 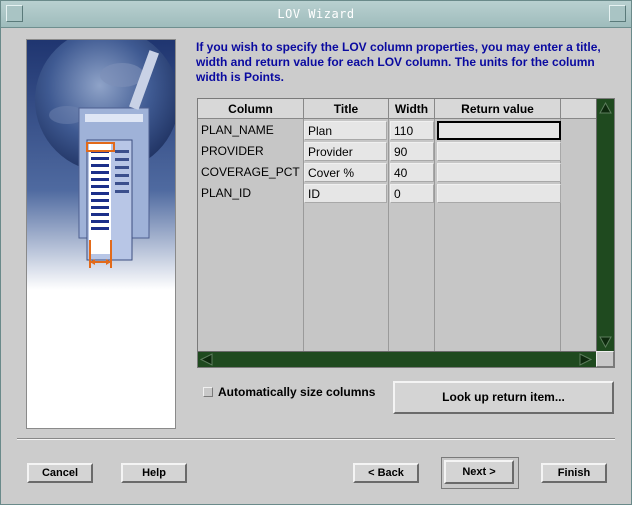 I want to click on horizontal-scrollbar, so click(x=397, y=359).